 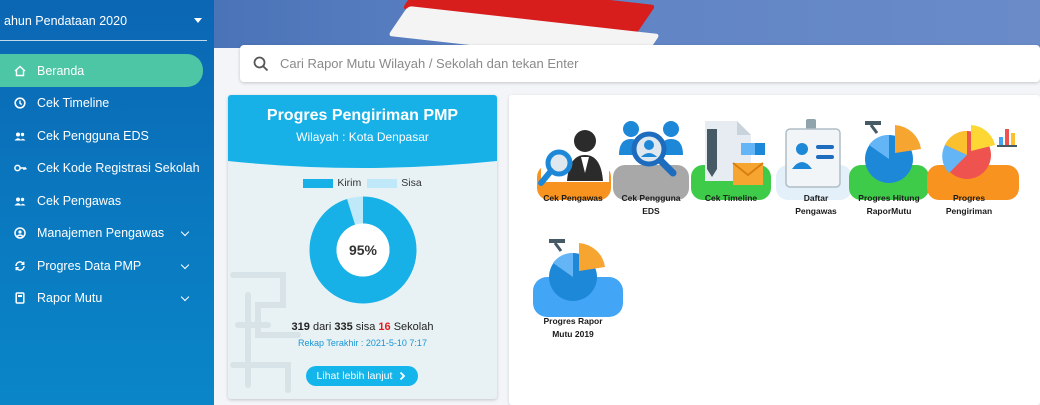 I want to click on clock-icon, so click(x=20, y=103).